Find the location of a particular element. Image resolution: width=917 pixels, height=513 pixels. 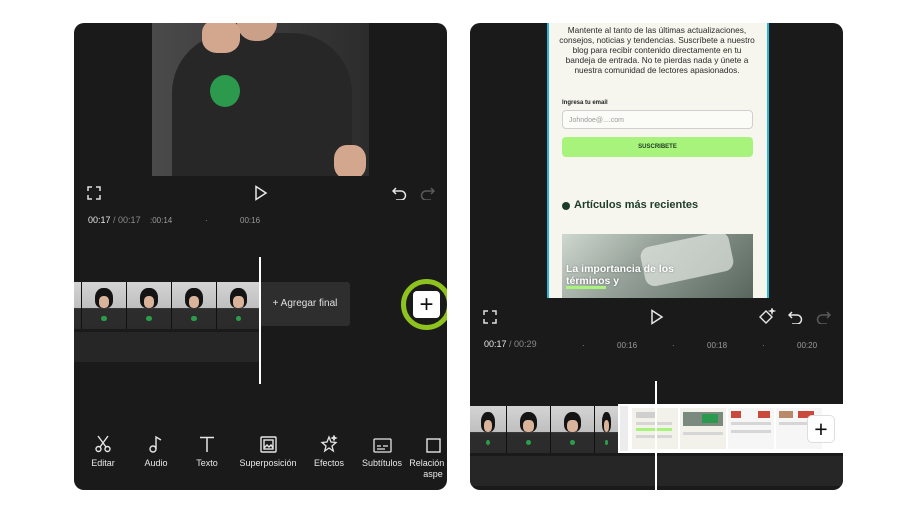

ruler-label: 00:20 is located at coordinates (807, 345).